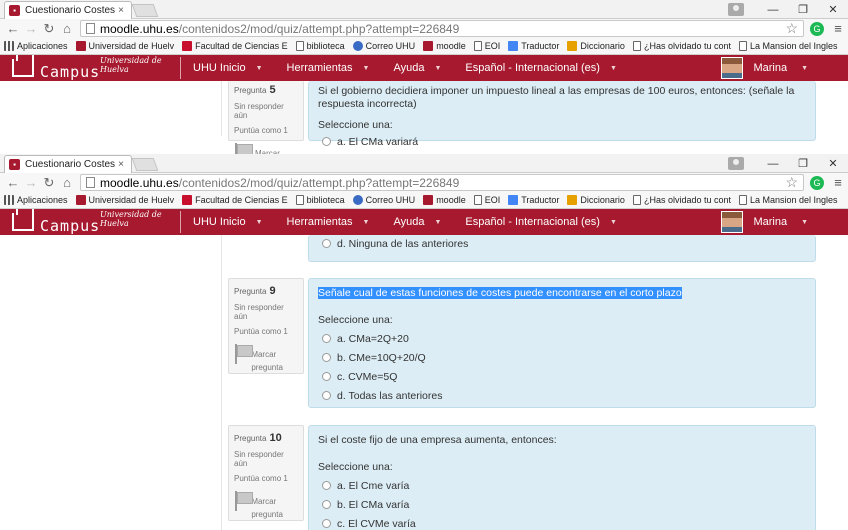 This screenshot has width=848, height=530. Describe the element at coordinates (562, 395) in the screenshot. I see `option-d: d. Todas las anteriores` at that location.